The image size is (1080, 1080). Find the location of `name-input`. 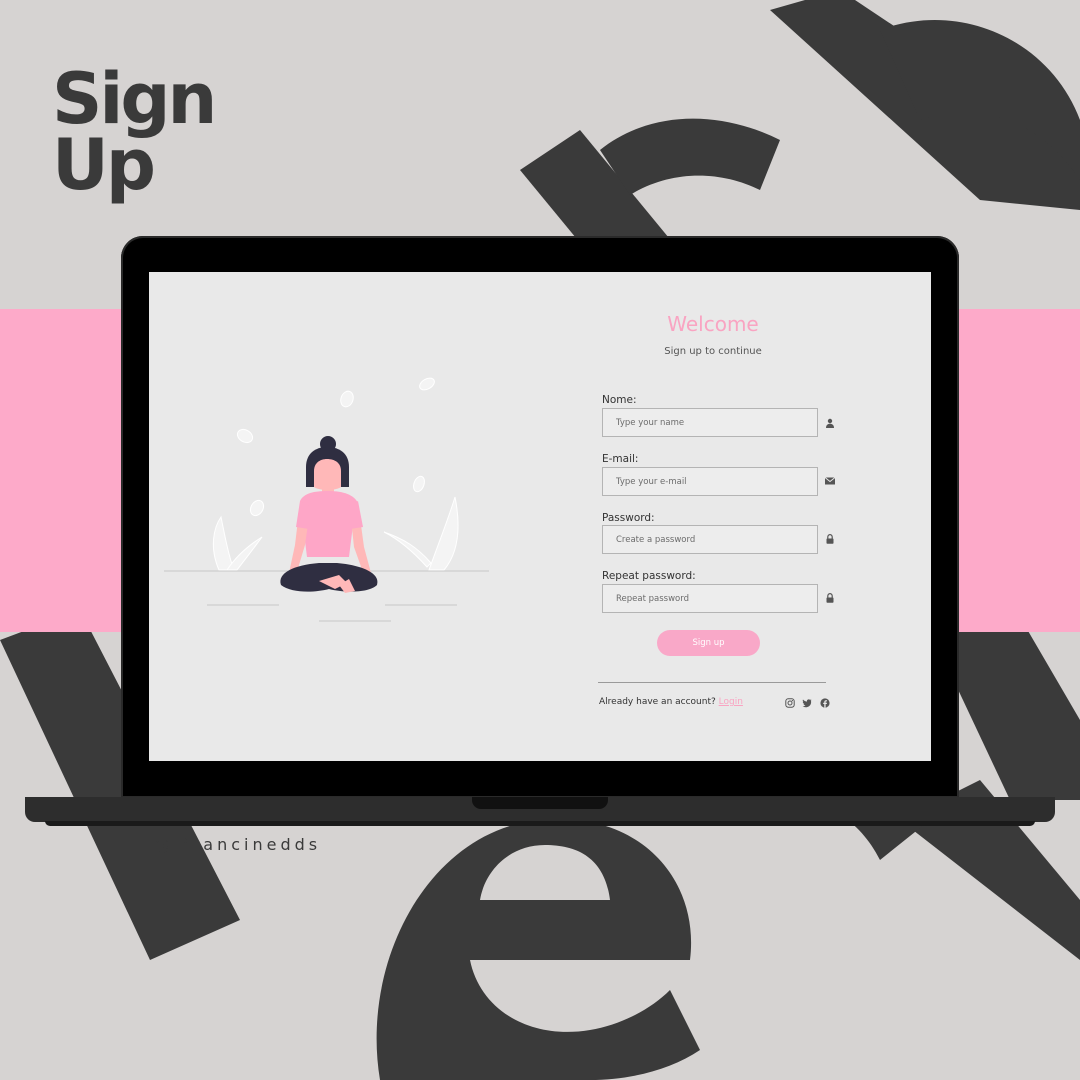

name-input is located at coordinates (710, 422).